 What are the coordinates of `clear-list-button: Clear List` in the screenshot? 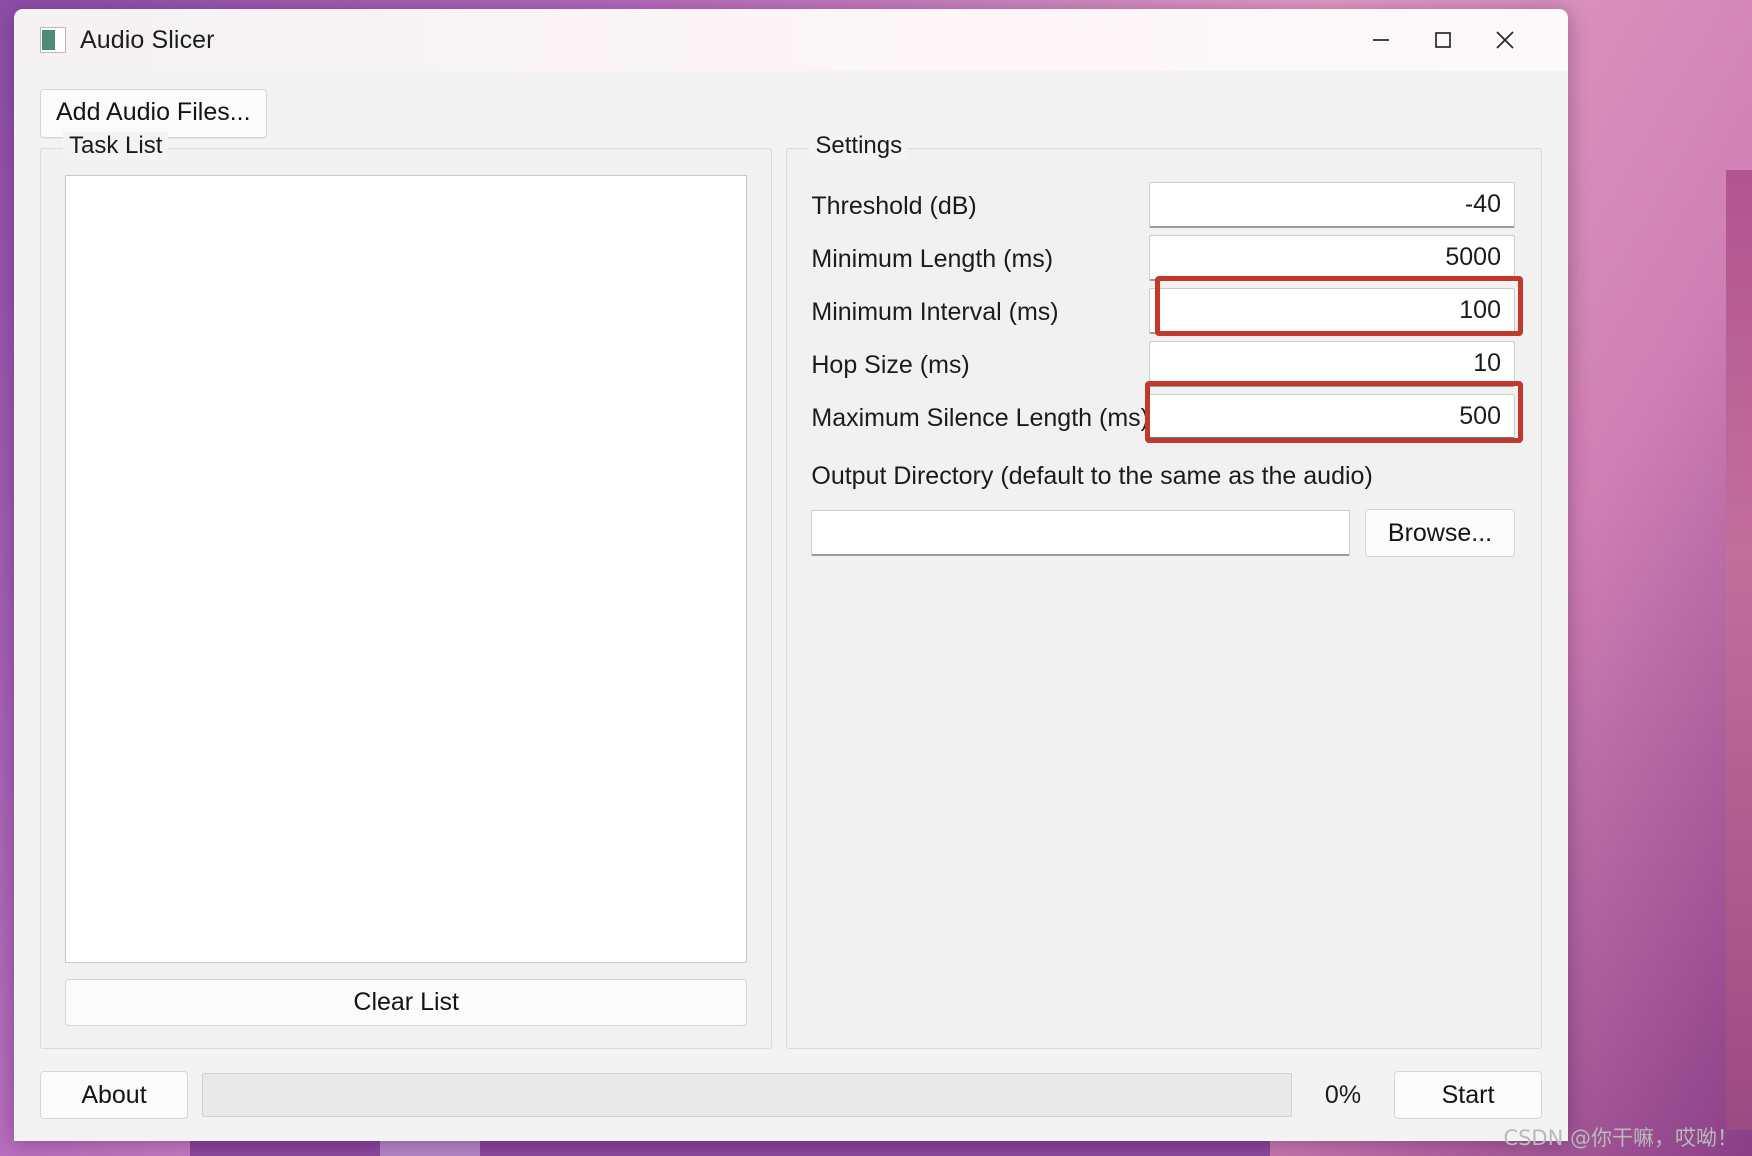 It's located at (406, 1002).